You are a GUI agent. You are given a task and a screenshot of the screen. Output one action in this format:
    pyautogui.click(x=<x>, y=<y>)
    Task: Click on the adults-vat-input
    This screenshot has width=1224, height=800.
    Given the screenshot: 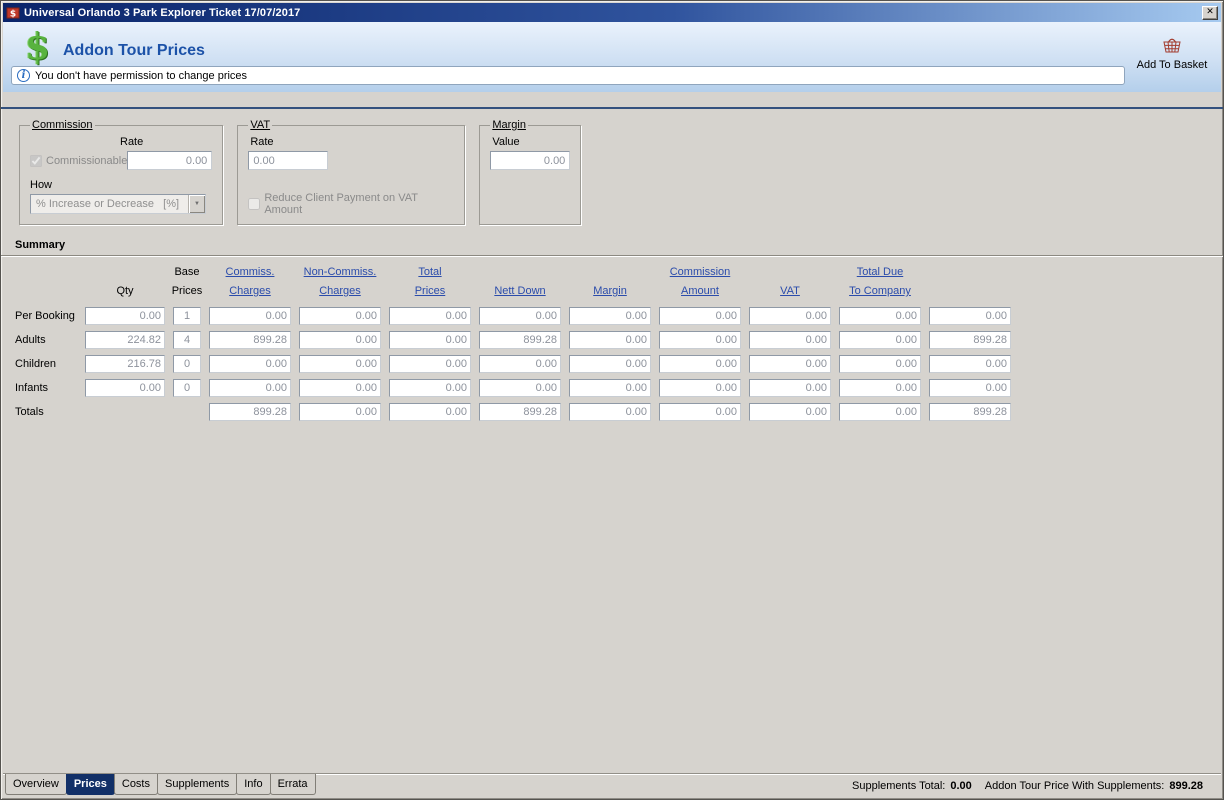 What is the action you would take?
    pyautogui.click(x=880, y=340)
    